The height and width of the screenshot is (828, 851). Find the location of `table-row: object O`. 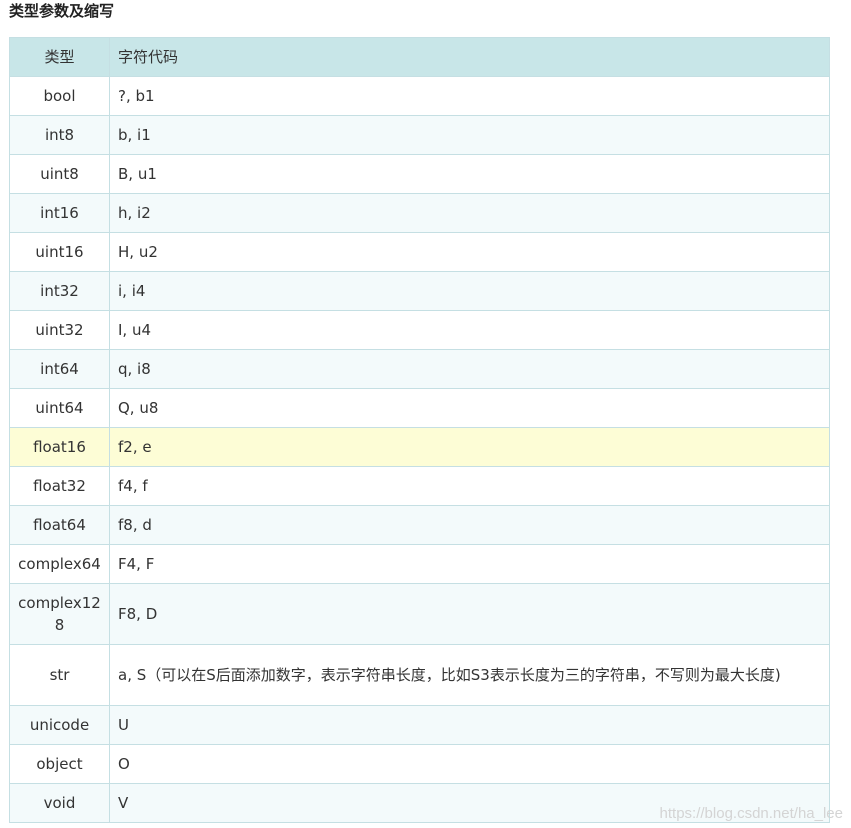

table-row: object O is located at coordinates (419, 764).